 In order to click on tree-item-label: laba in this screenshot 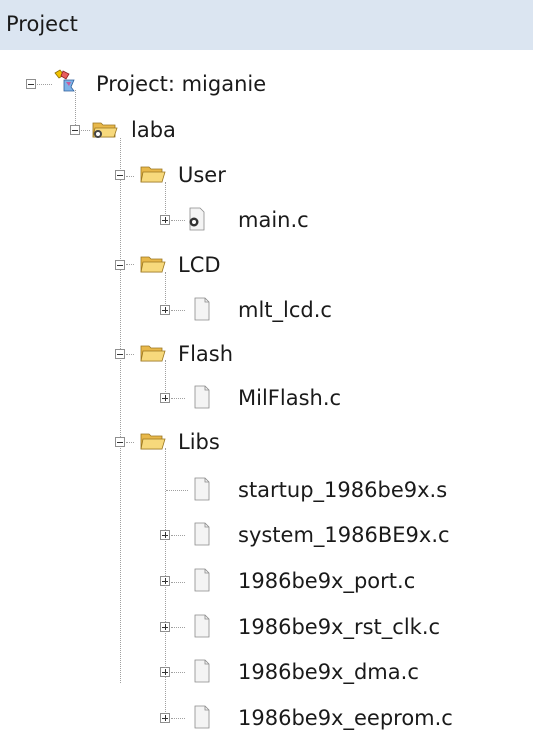, I will do `click(153, 130)`.